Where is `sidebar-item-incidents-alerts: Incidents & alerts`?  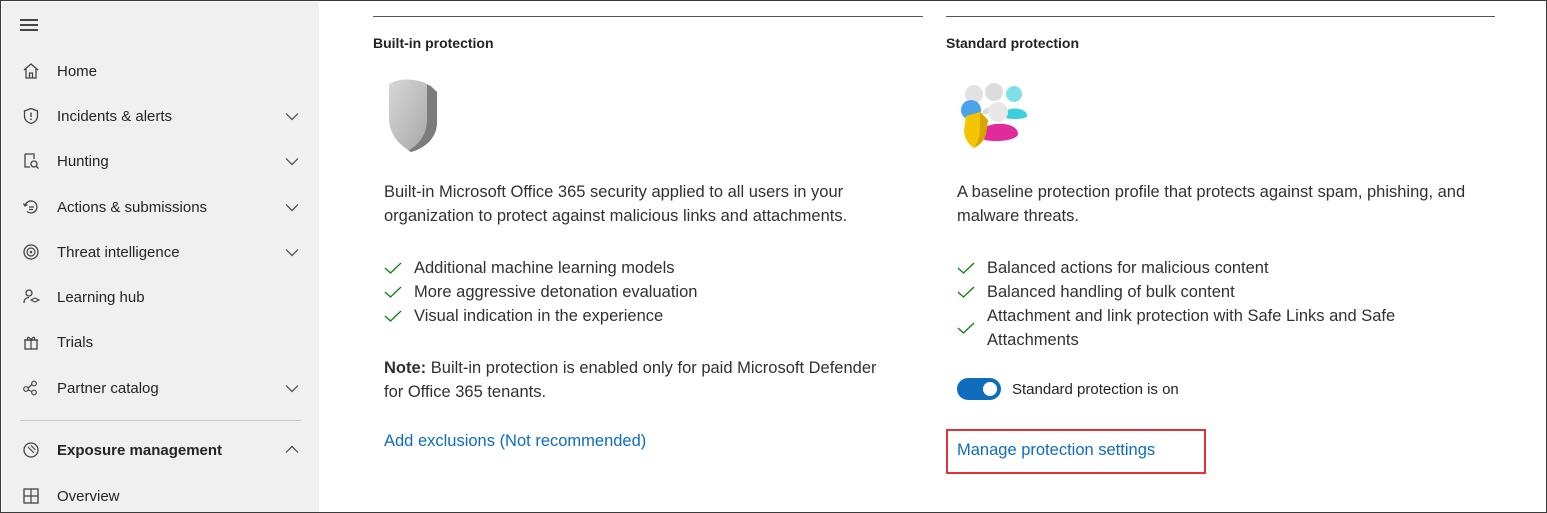 sidebar-item-incidents-alerts: Incidents & alerts is located at coordinates (160, 116).